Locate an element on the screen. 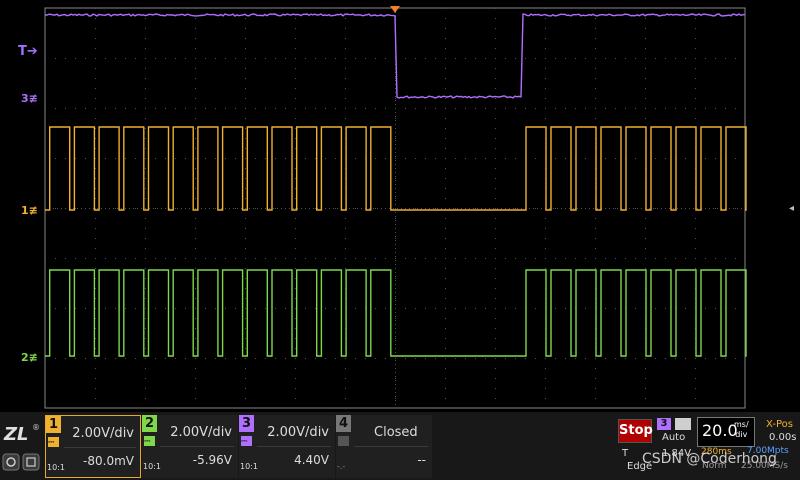  channel-4-probe-ratio: -.- is located at coordinates (341, 466).